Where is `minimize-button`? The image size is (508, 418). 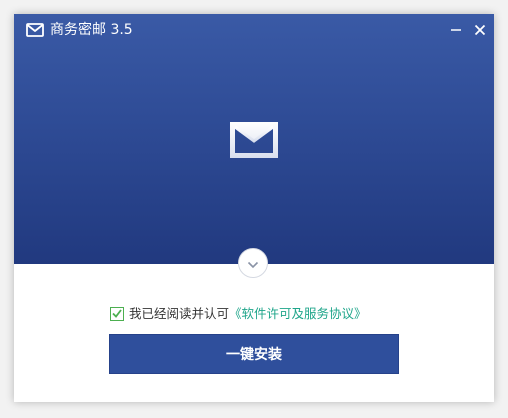
minimize-button is located at coordinates (456, 30).